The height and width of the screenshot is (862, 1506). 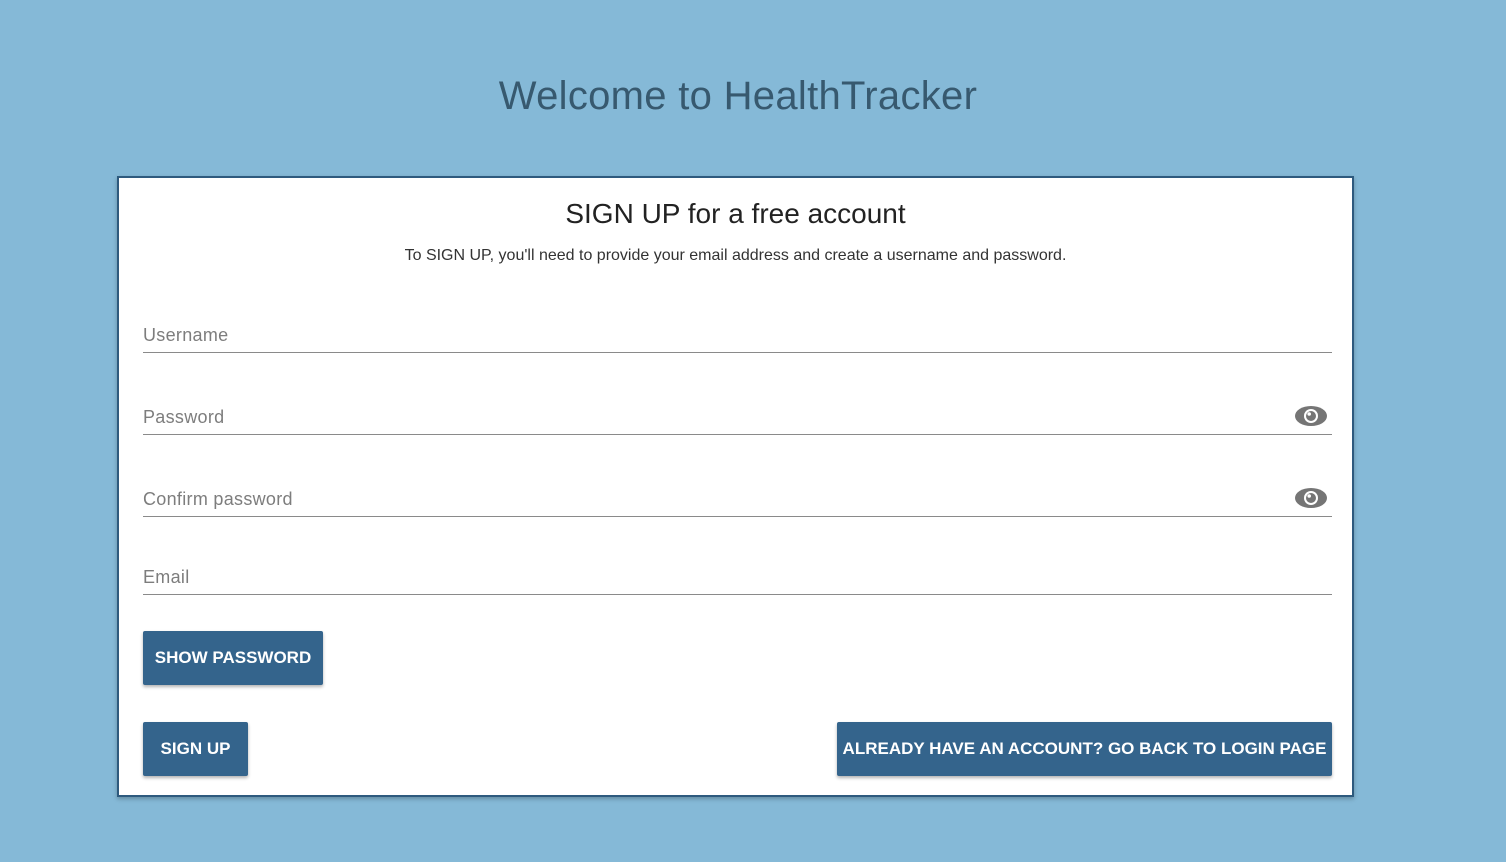 What do you see at coordinates (735, 213) in the screenshot?
I see `card-title: SIGN UP for a free account` at bounding box center [735, 213].